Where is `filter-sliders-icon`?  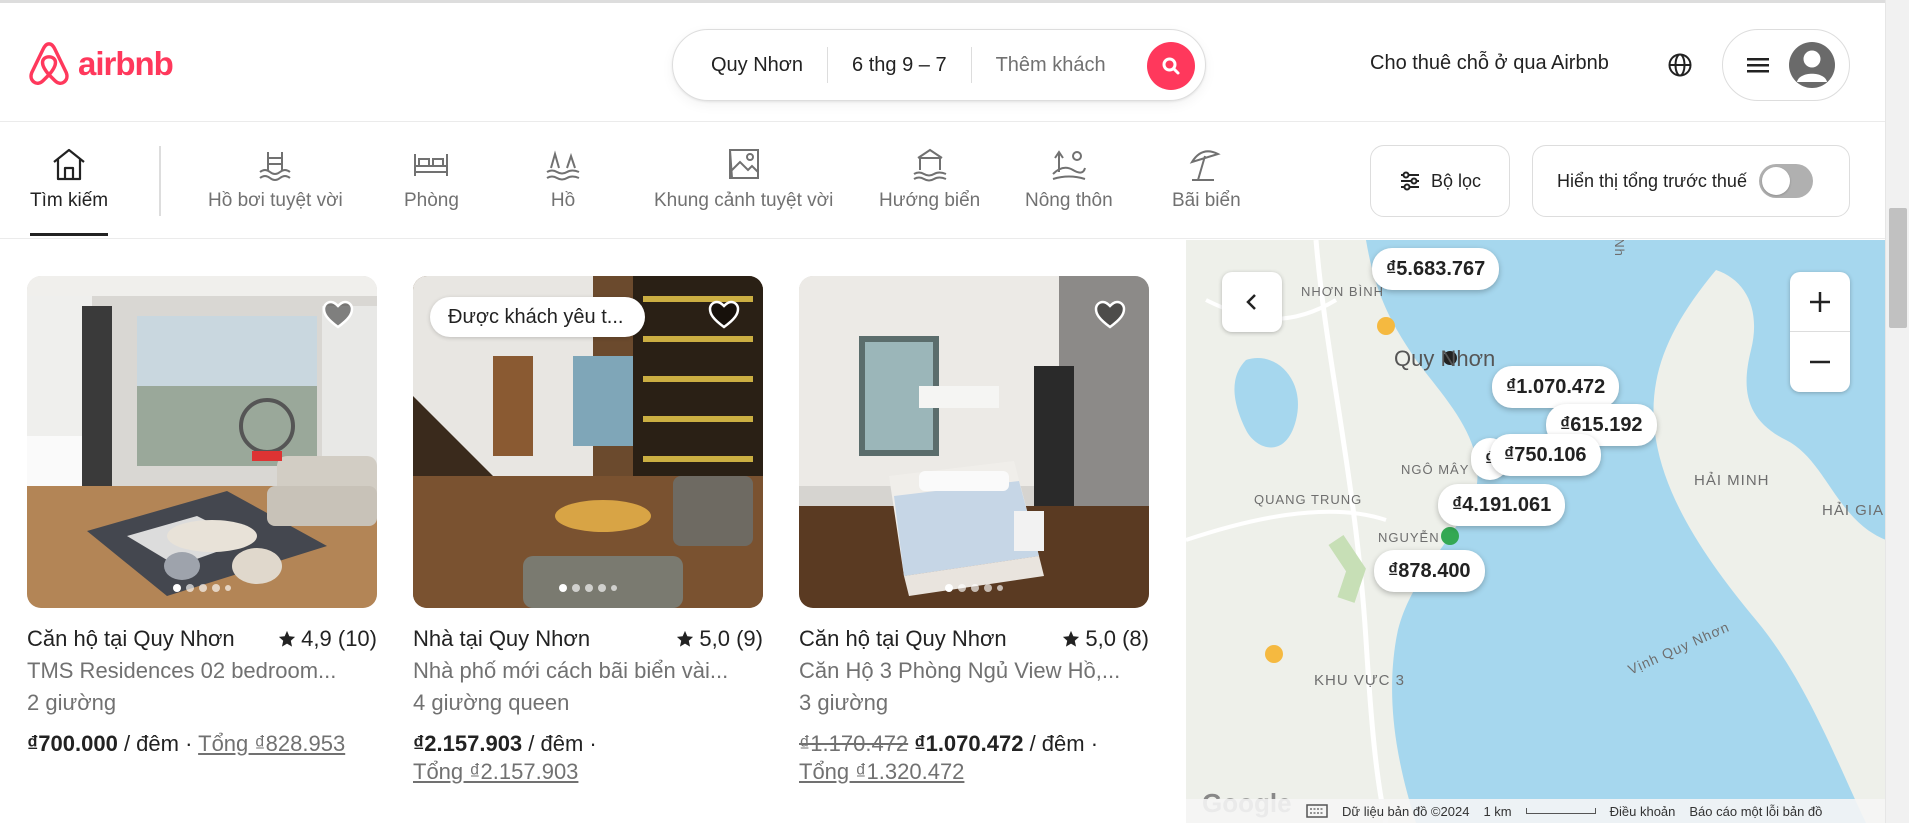
filter-sliders-icon is located at coordinates (1409, 181).